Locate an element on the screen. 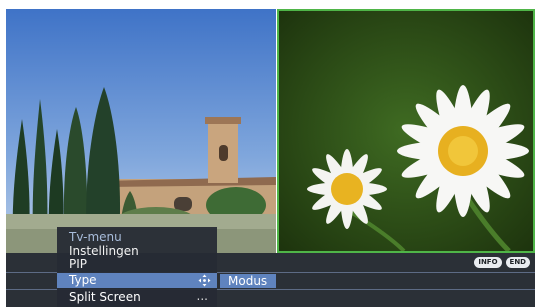  breadcrumb-settings: Instellingen is located at coordinates (104, 251).